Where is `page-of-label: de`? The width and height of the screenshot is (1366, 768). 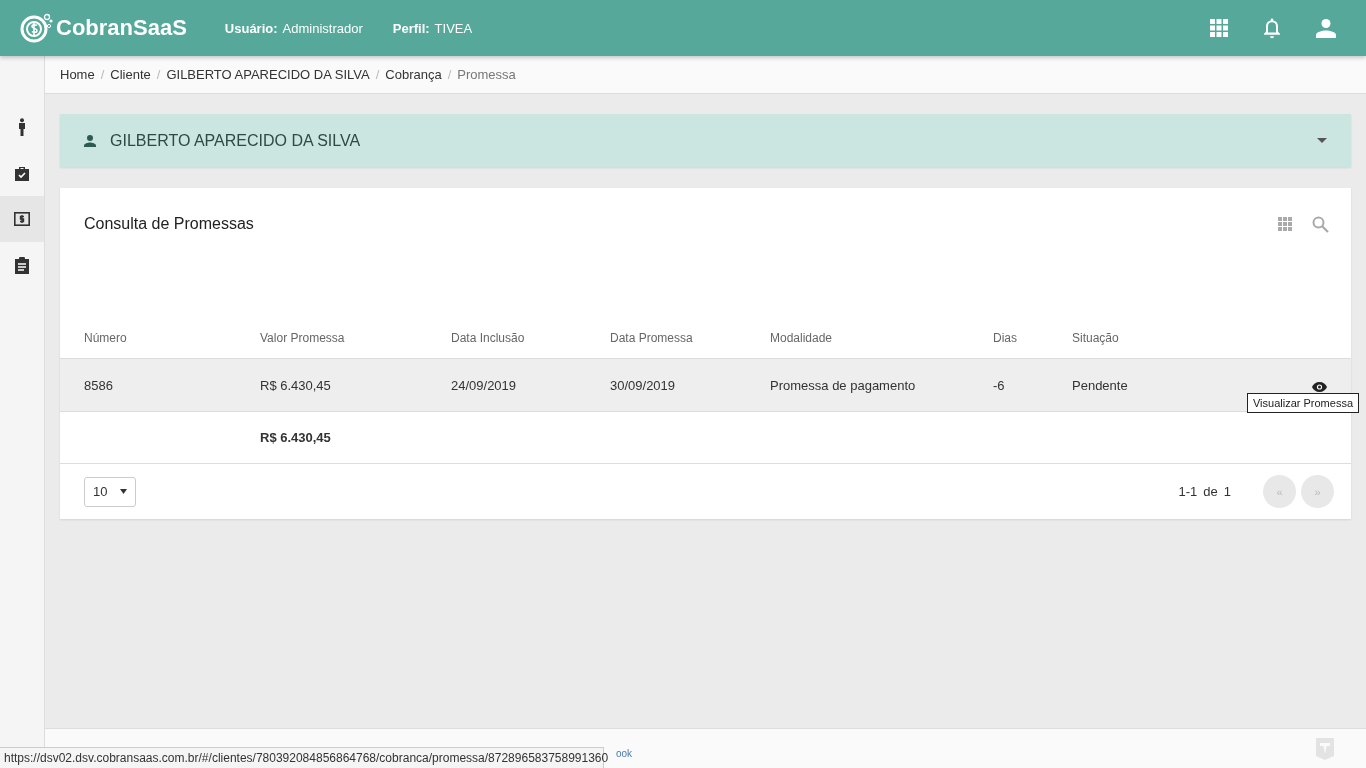 page-of-label: de is located at coordinates (1210, 491).